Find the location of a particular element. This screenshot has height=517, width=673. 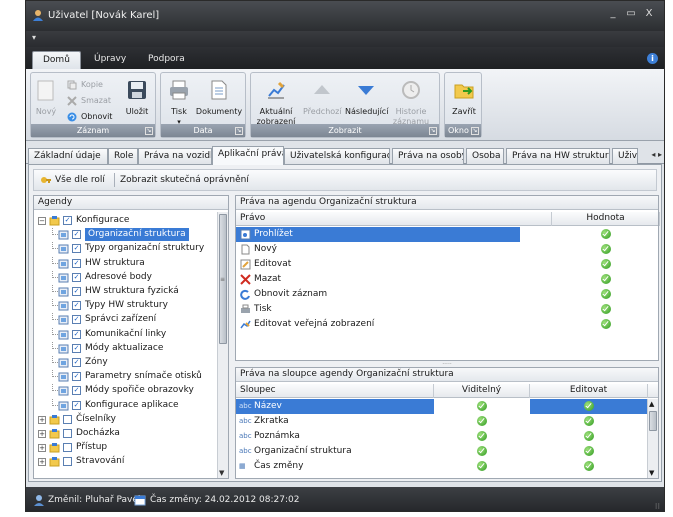

rights-row: Prohlížet is located at coordinates (447, 234).